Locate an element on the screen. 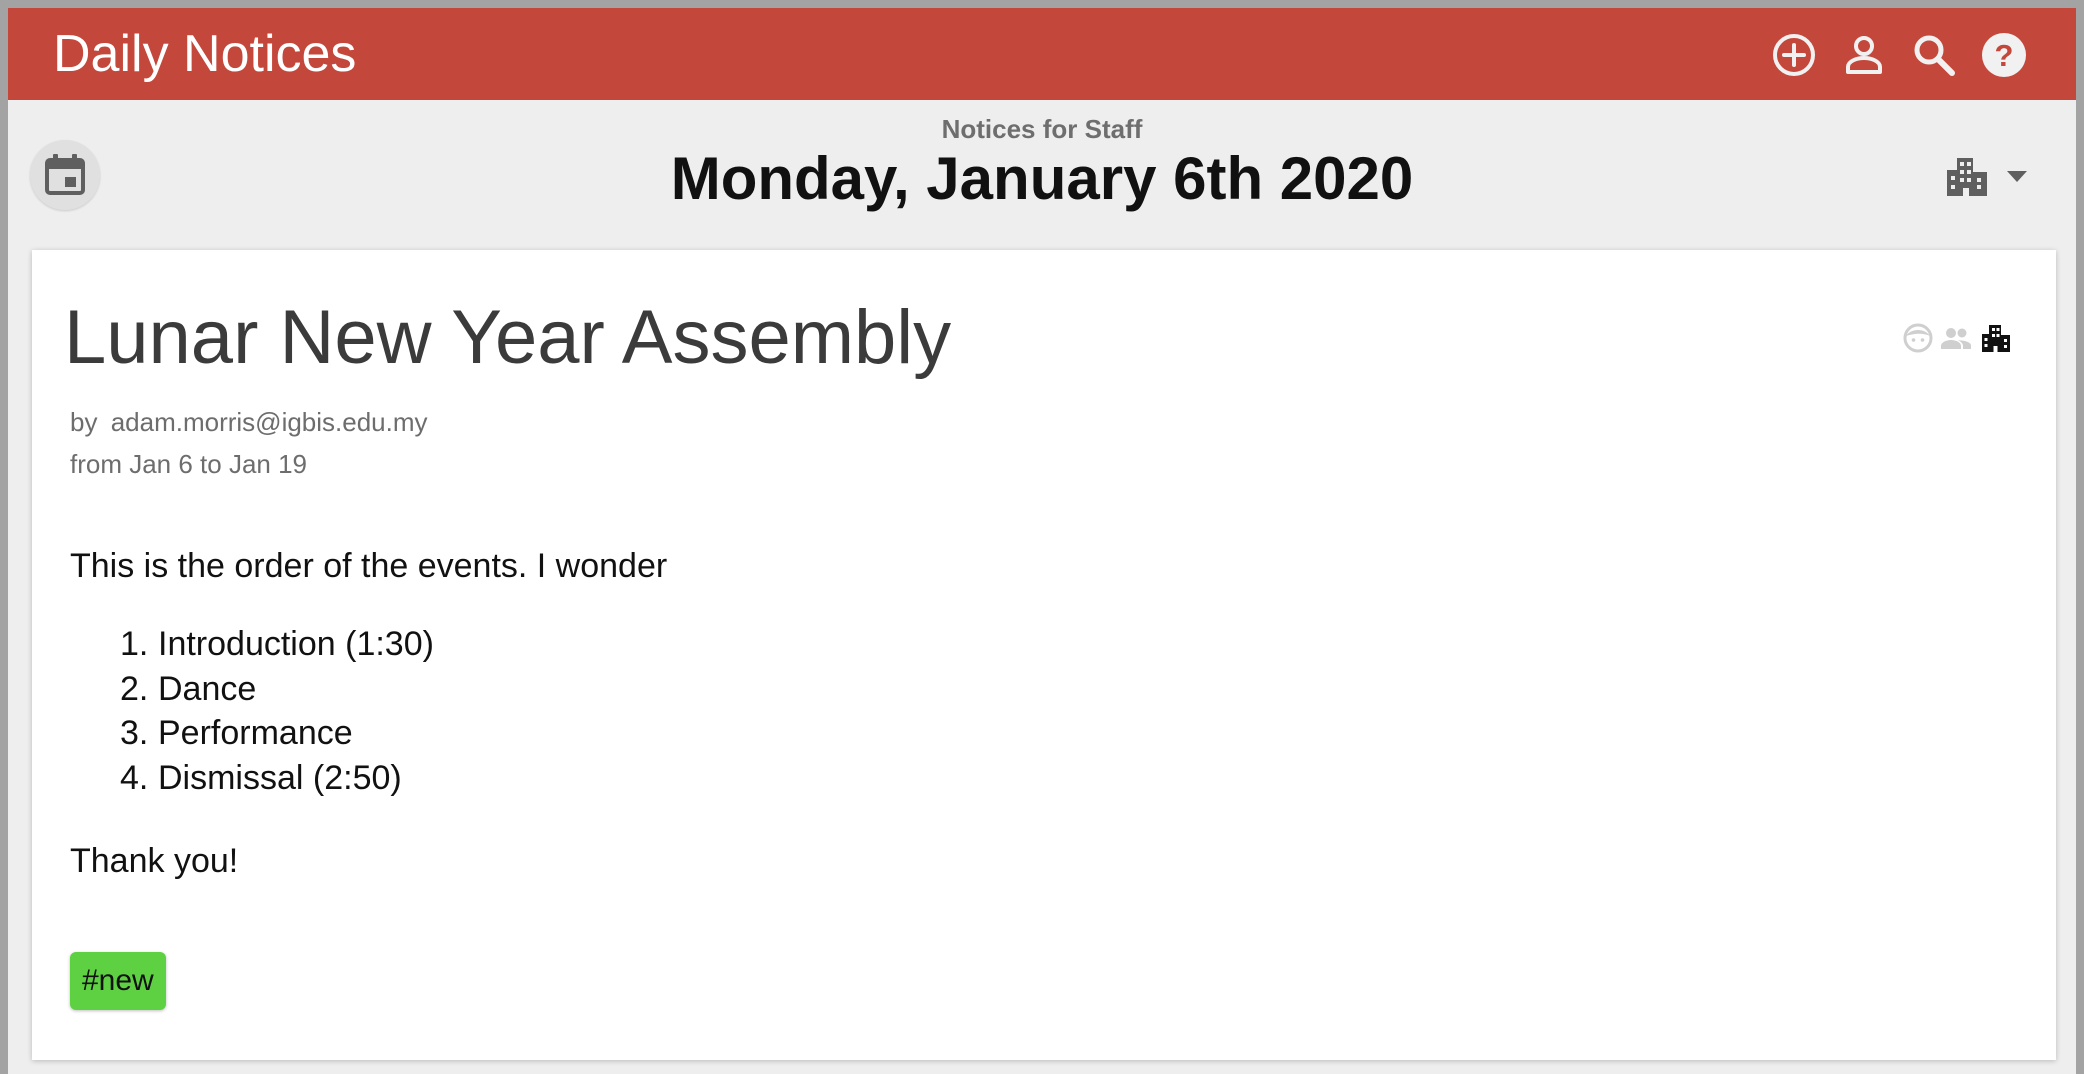  list-item-text: Introduction (1:30) is located at coordinates (296, 644).